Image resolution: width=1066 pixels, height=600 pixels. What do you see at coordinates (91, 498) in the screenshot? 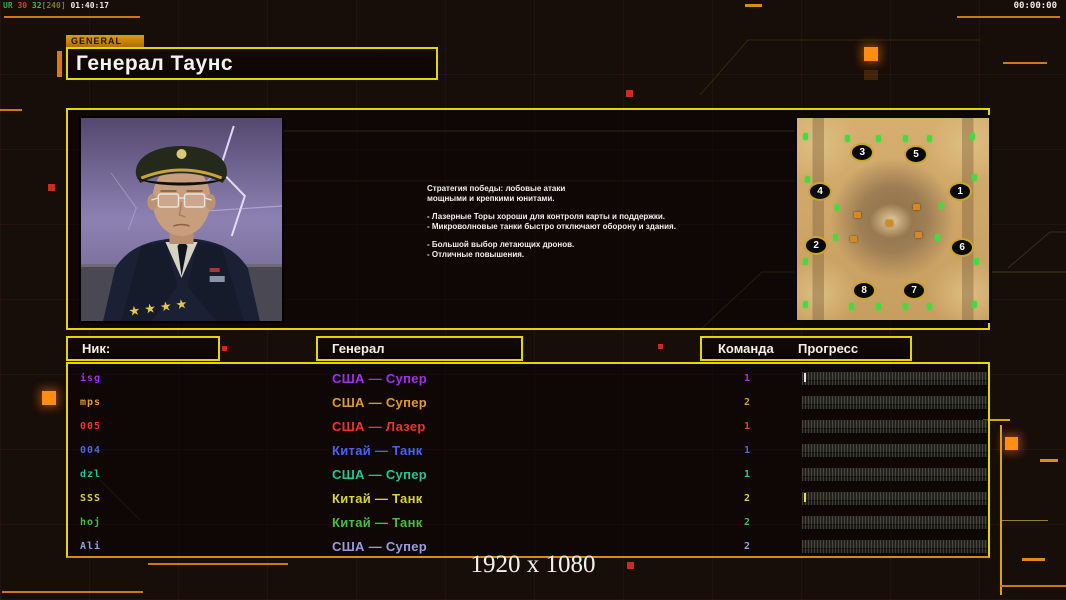
I see `player-nick: SSS` at bounding box center [91, 498].